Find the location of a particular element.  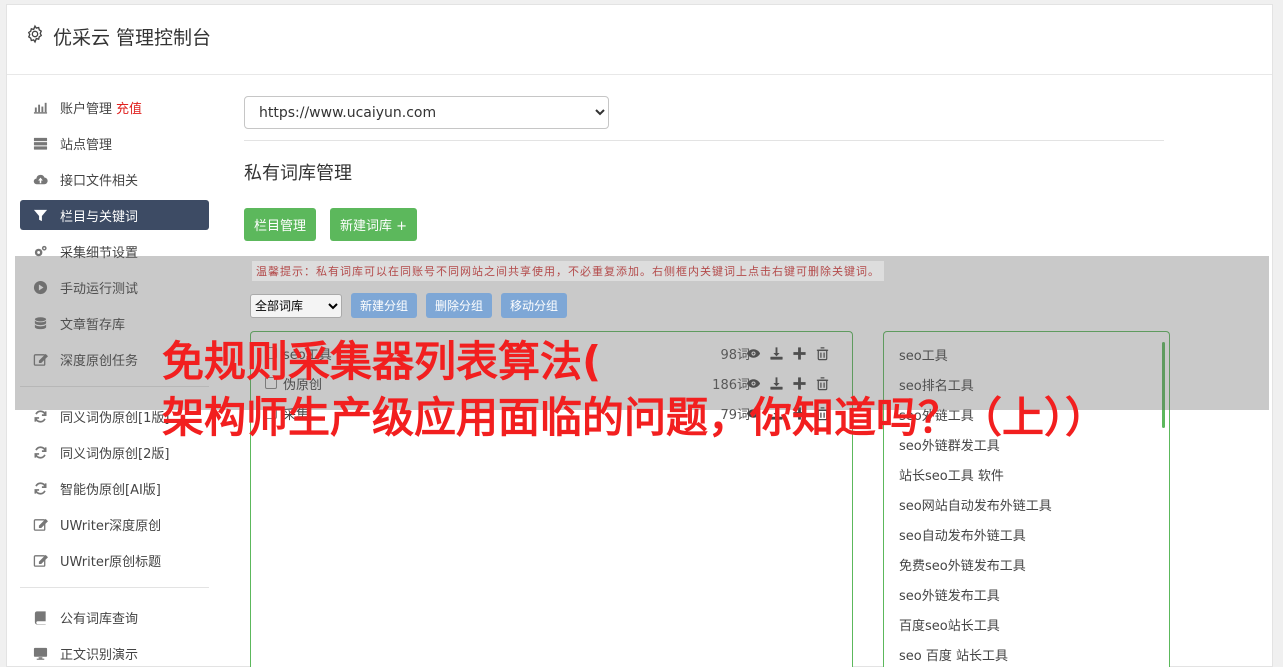

sidebar-item-ai-original: 智能伪原创[AI版] is located at coordinates (114, 488).